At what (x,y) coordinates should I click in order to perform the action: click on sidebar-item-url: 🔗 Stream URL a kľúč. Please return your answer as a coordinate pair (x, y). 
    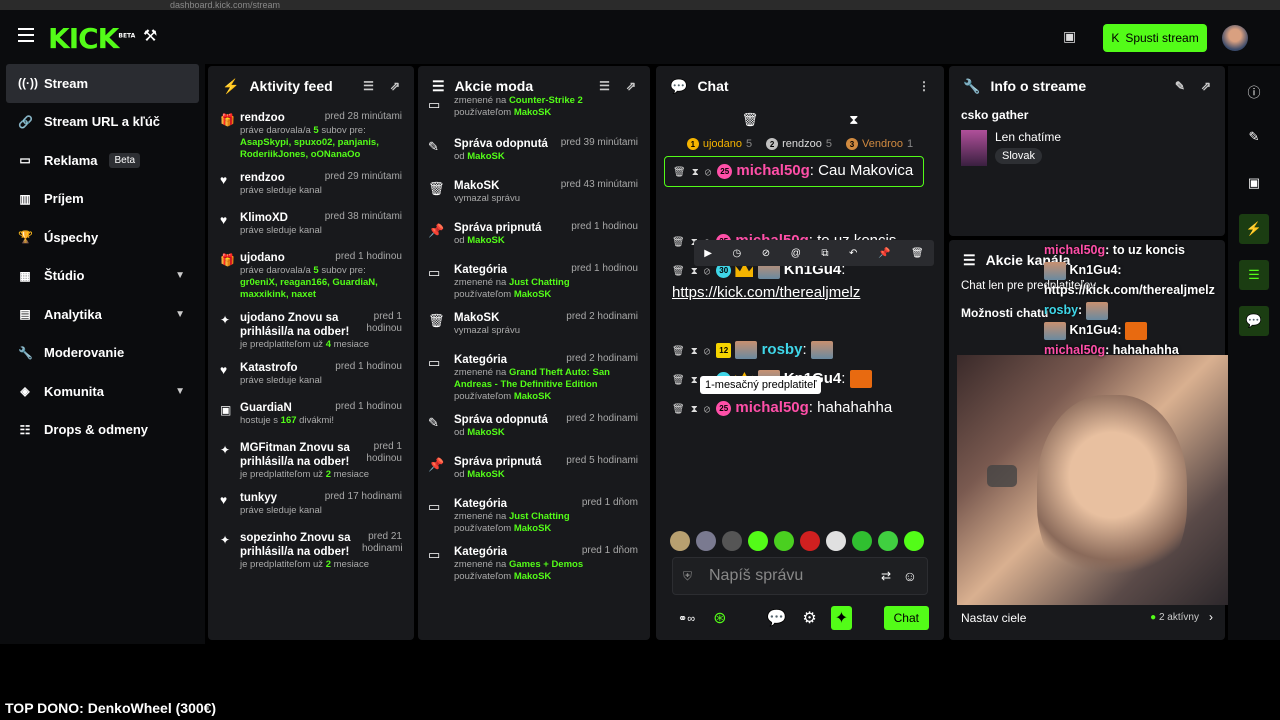
    Looking at the image, I should click on (102, 122).